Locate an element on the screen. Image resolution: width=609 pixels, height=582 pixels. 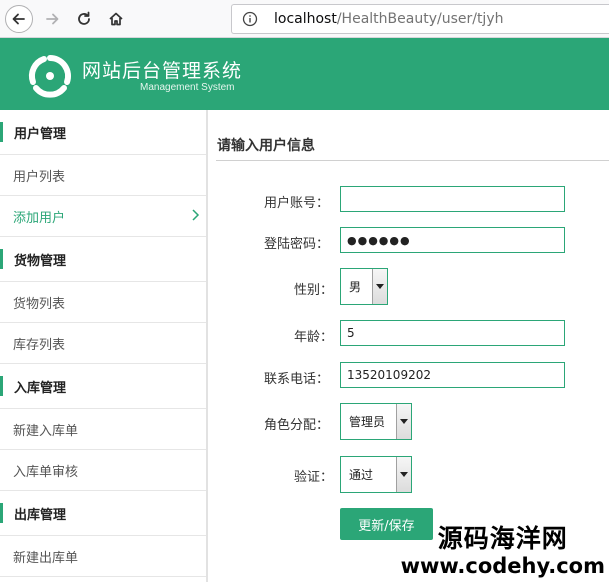
reload-icon is located at coordinates (84, 18).